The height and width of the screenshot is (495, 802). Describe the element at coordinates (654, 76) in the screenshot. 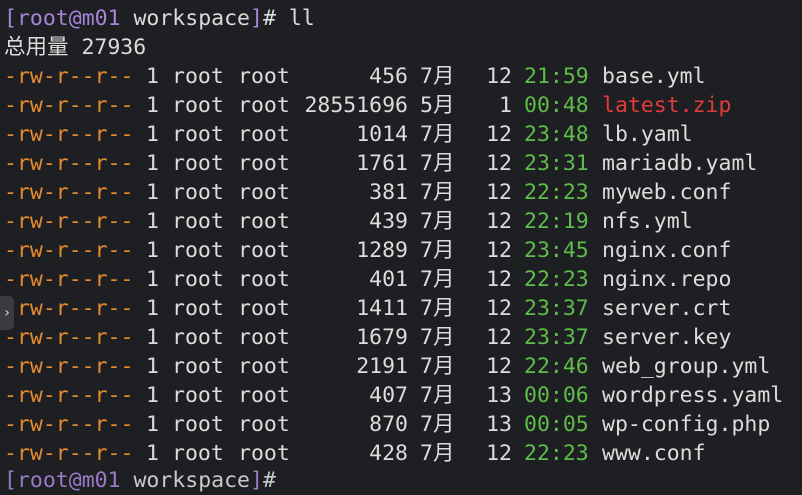

I see `file-name: base.yml` at that location.